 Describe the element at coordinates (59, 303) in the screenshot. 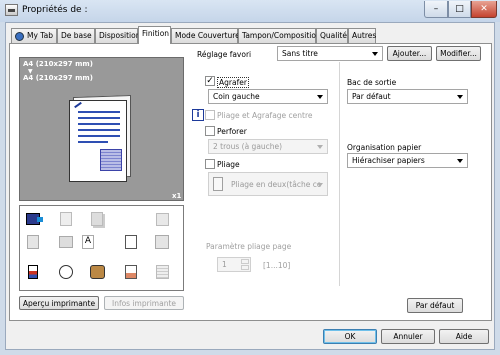

I see `print-preview-button: Aperçu imprimante` at that location.